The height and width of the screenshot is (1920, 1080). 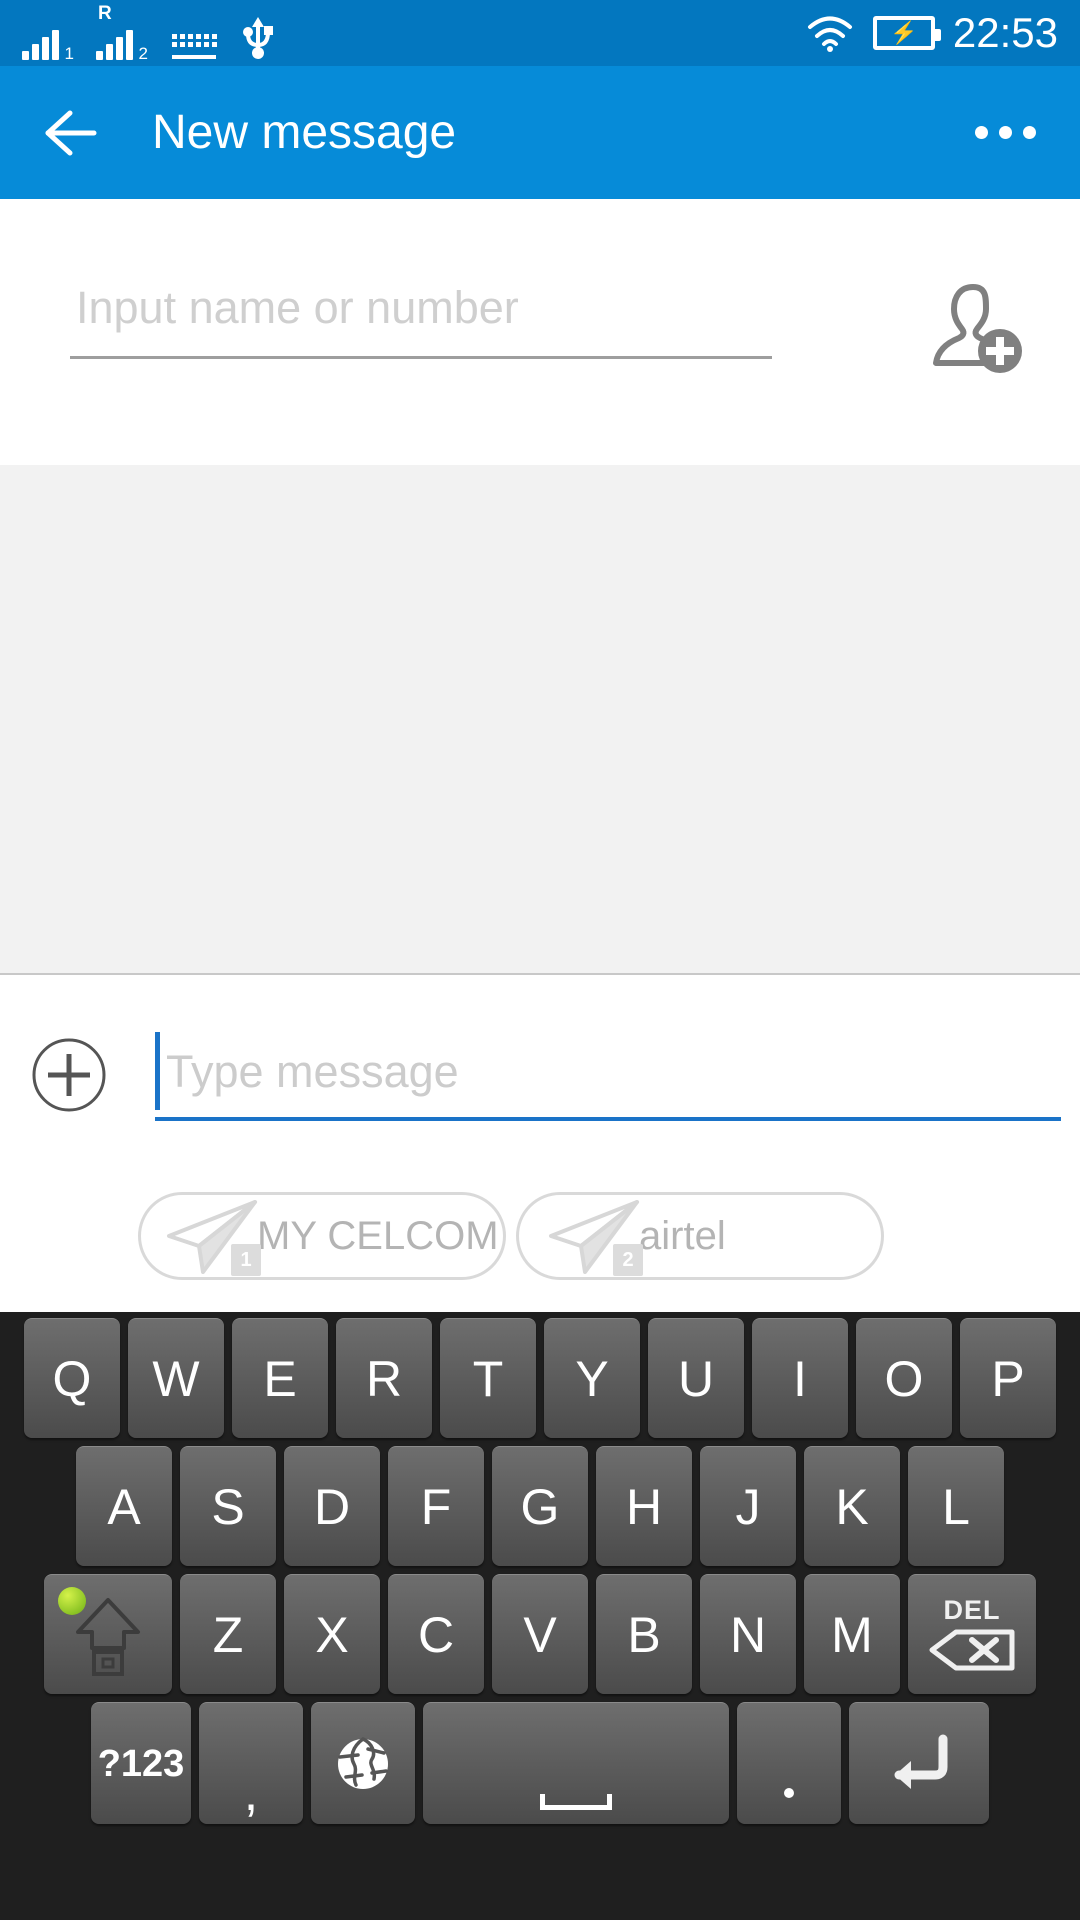 I want to click on back-button, so click(x=71, y=133).